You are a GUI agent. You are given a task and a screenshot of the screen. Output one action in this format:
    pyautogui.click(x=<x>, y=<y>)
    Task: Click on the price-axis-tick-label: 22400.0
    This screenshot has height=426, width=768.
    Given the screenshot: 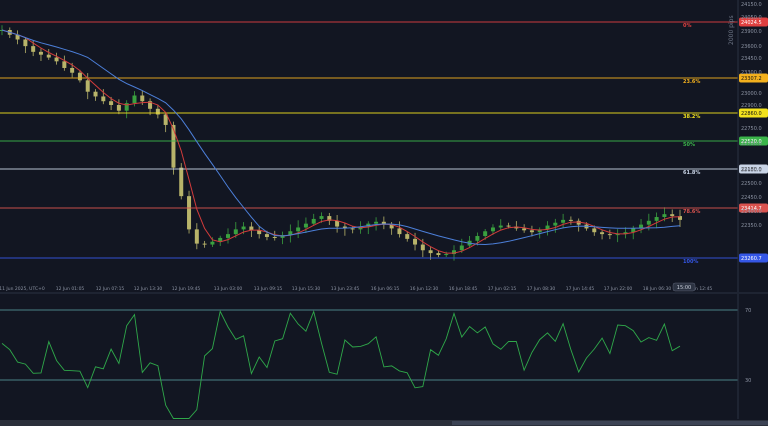 What is the action you would take?
    pyautogui.click(x=751, y=212)
    